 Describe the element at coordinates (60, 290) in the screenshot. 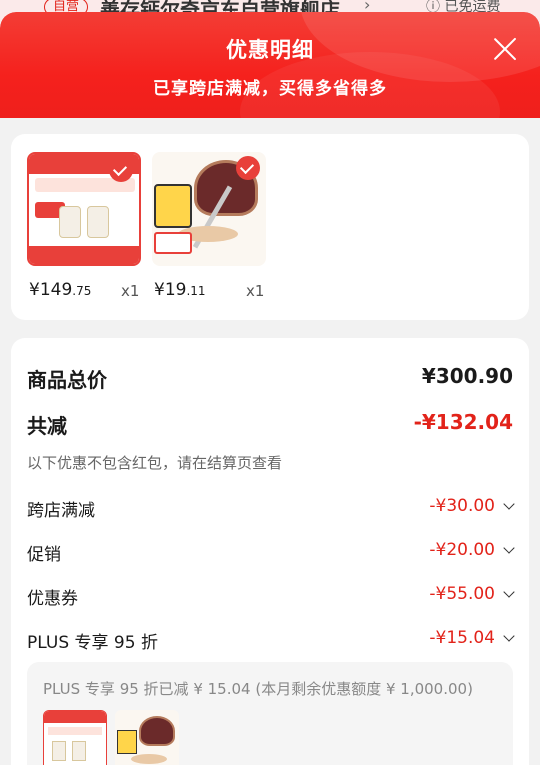

I see `product-price: ¥149.75` at that location.